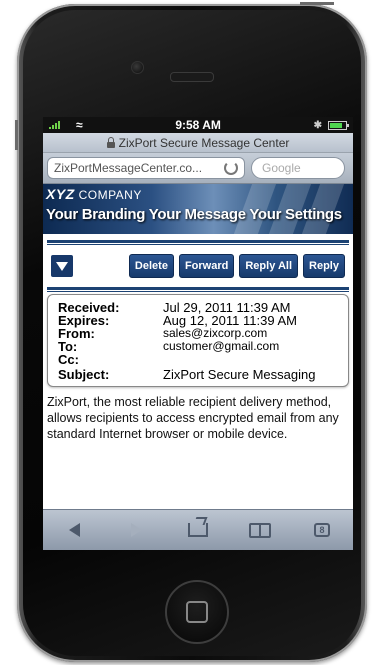  I want to click on forward-button: Forward, so click(206, 266).